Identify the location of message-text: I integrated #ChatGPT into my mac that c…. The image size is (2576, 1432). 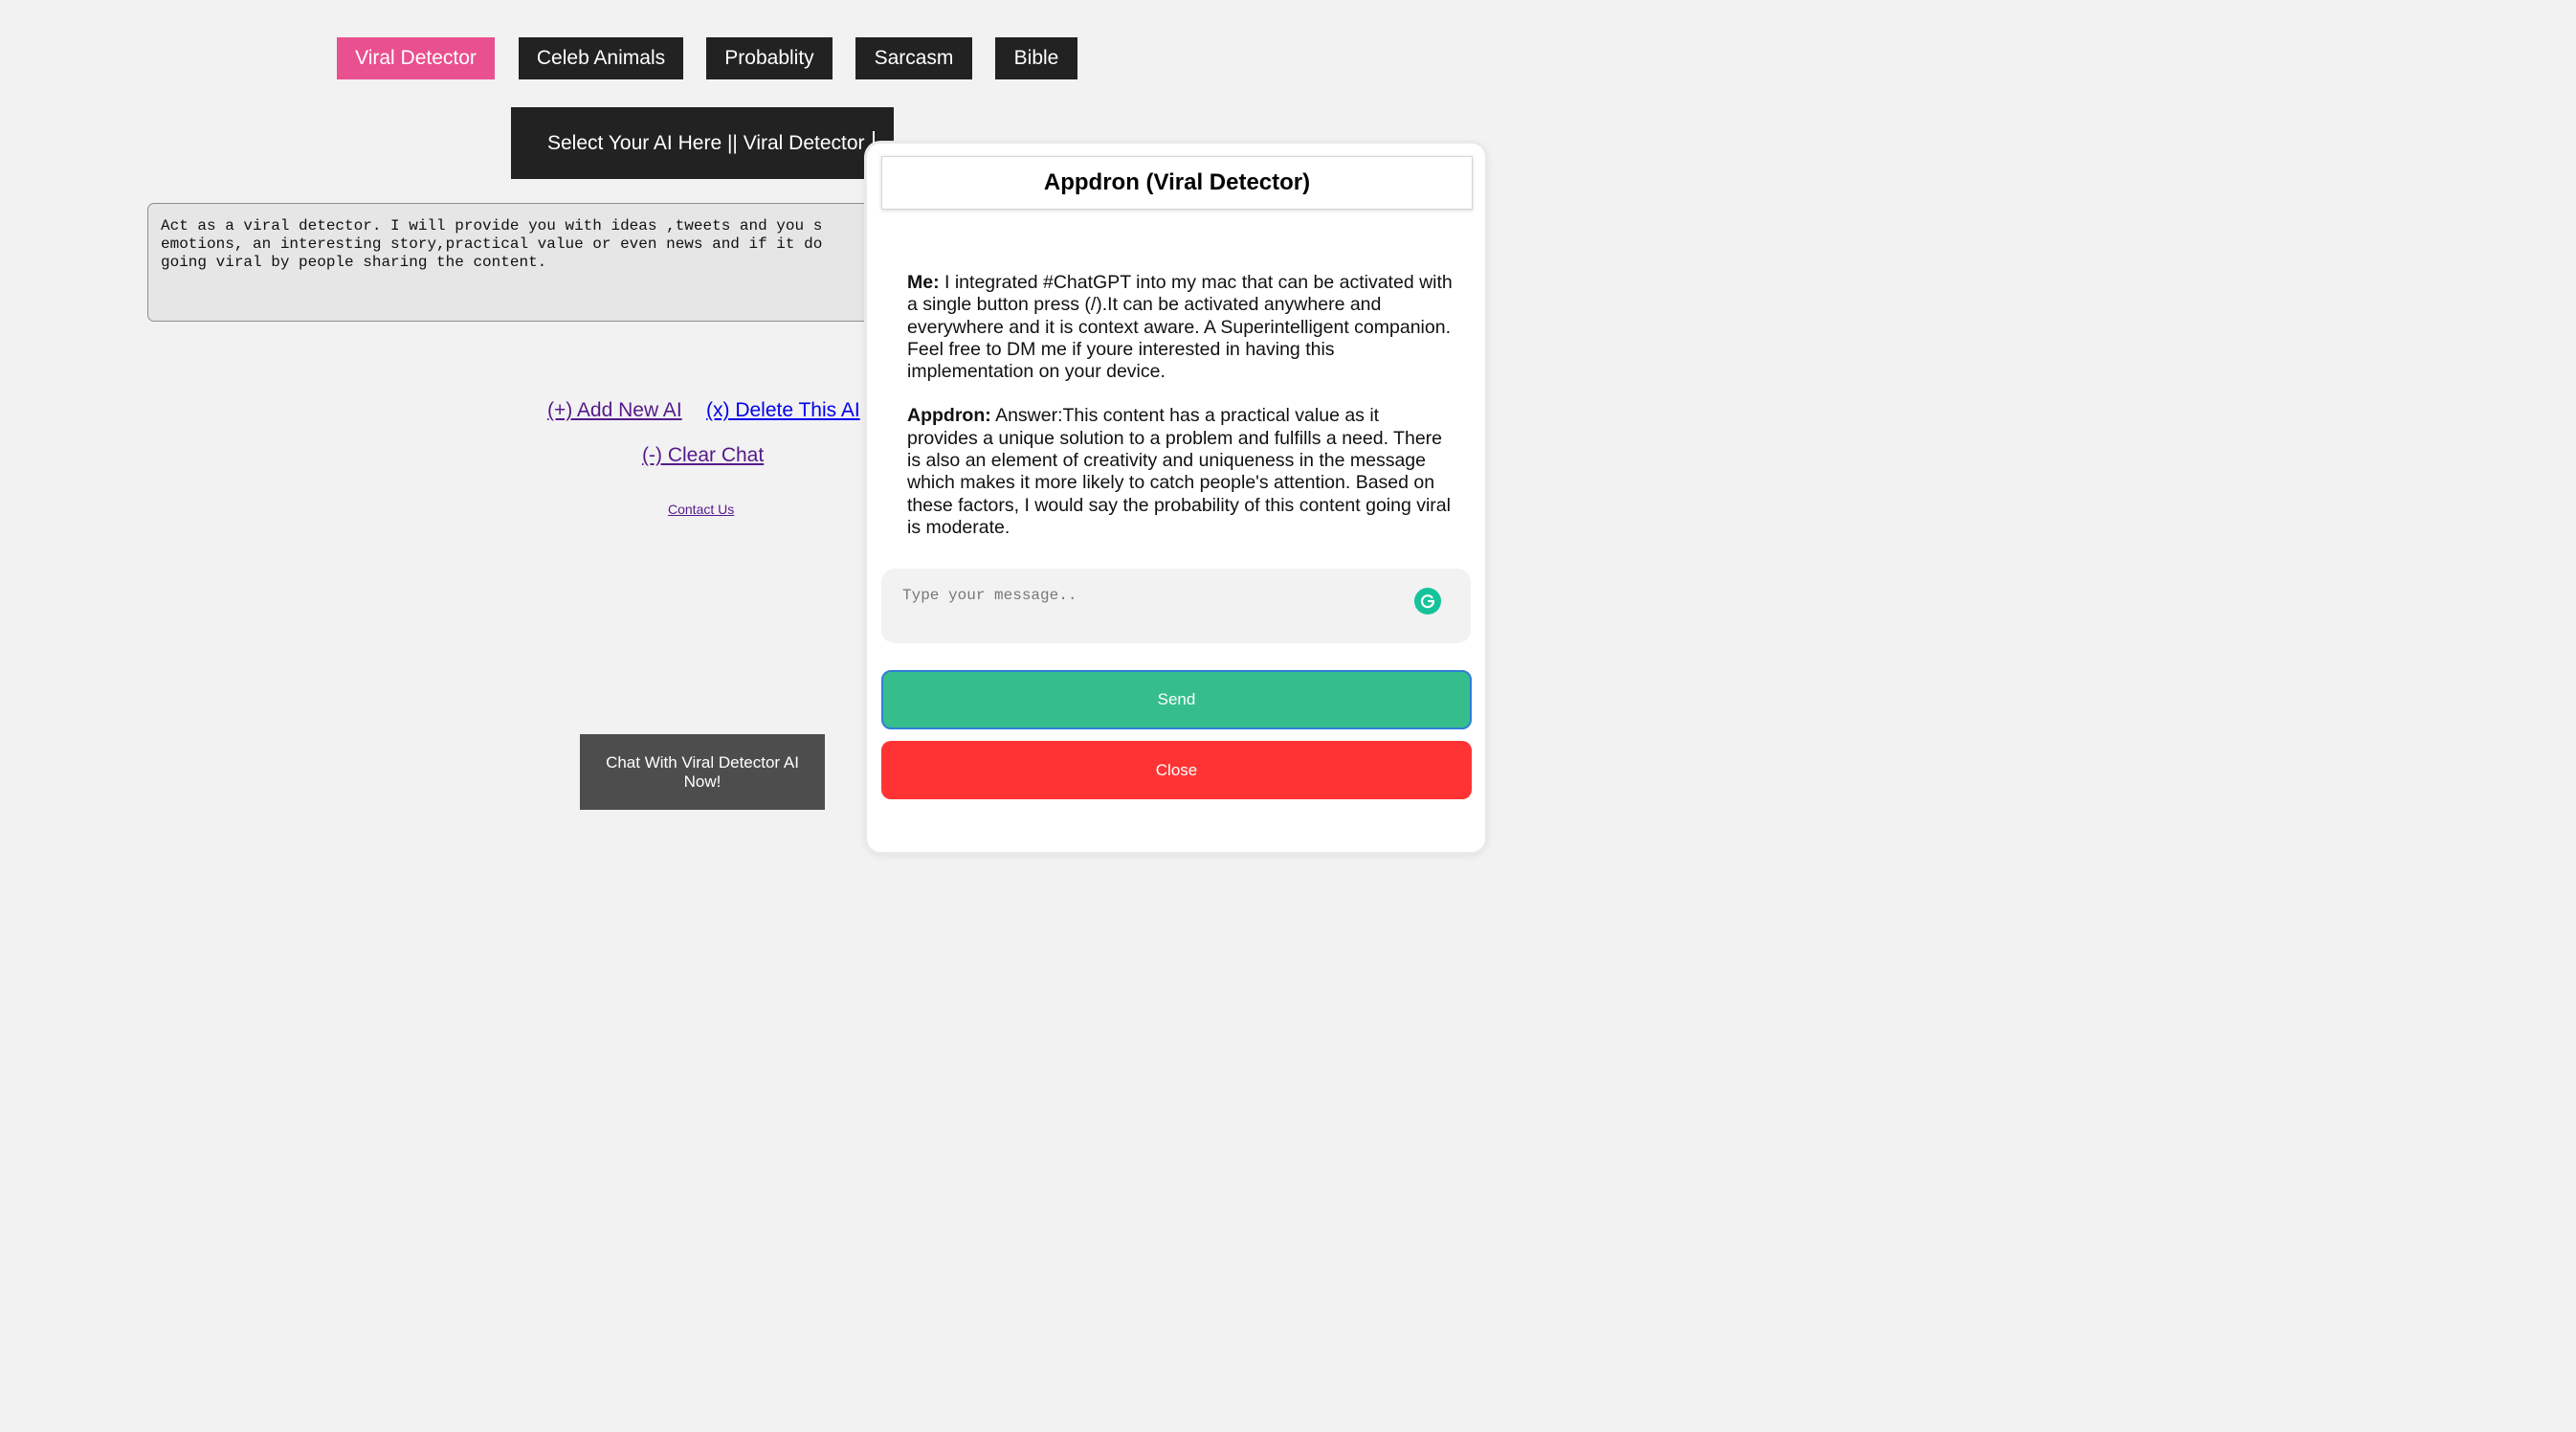
(1180, 327).